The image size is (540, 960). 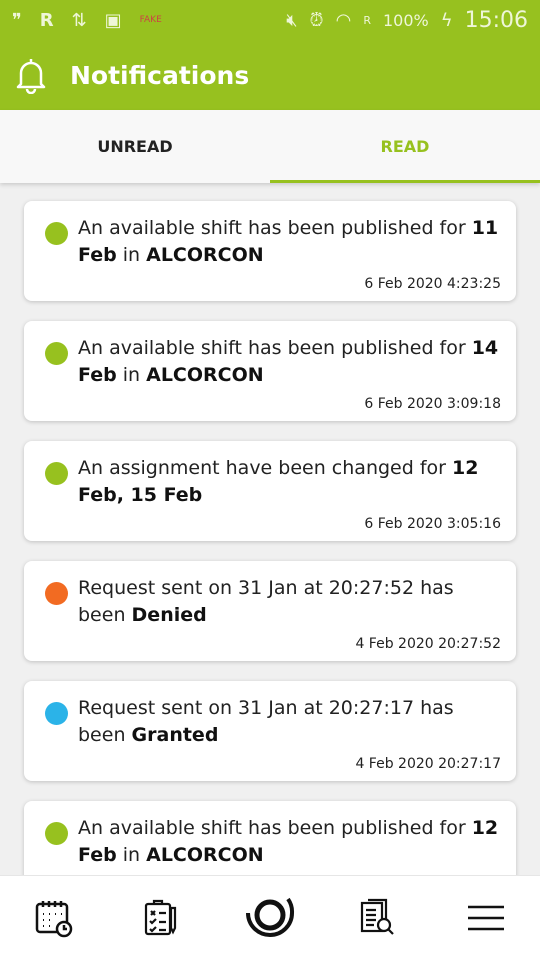 What do you see at coordinates (162, 918) in the screenshot?
I see `checklist-icon` at bounding box center [162, 918].